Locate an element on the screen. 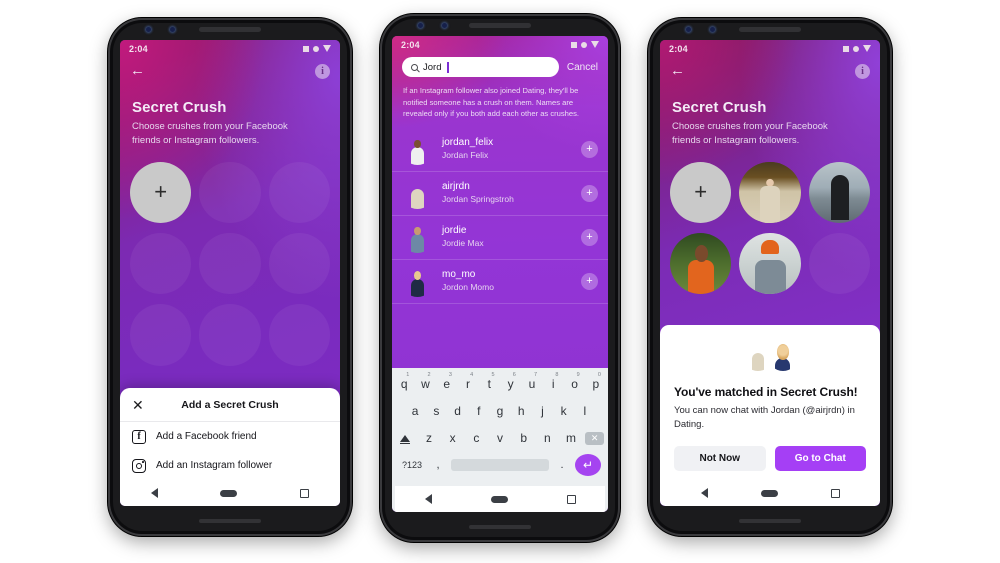 This screenshot has height=563, width=1000. key-num: 9 is located at coordinates (578, 375).